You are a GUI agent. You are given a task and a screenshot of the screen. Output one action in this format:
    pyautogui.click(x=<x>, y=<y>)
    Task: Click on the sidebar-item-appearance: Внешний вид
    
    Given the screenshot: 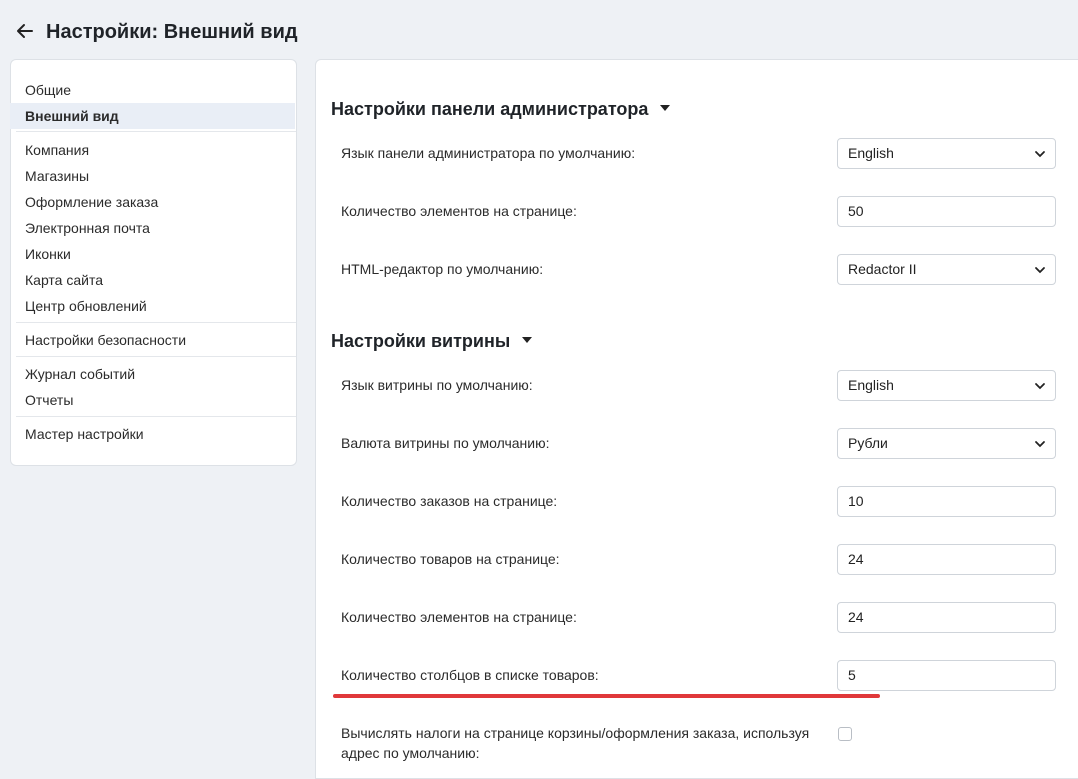 What is the action you would take?
    pyautogui.click(x=152, y=116)
    